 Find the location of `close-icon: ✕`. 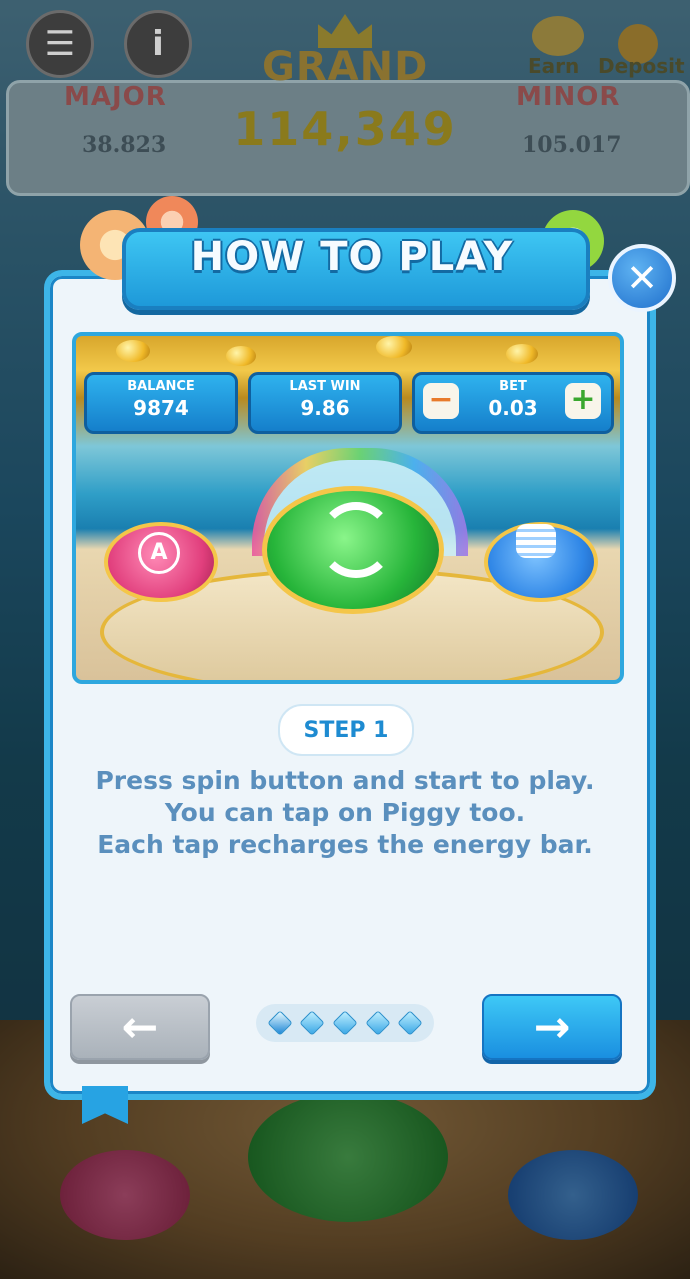

close-icon: ✕ is located at coordinates (642, 278).